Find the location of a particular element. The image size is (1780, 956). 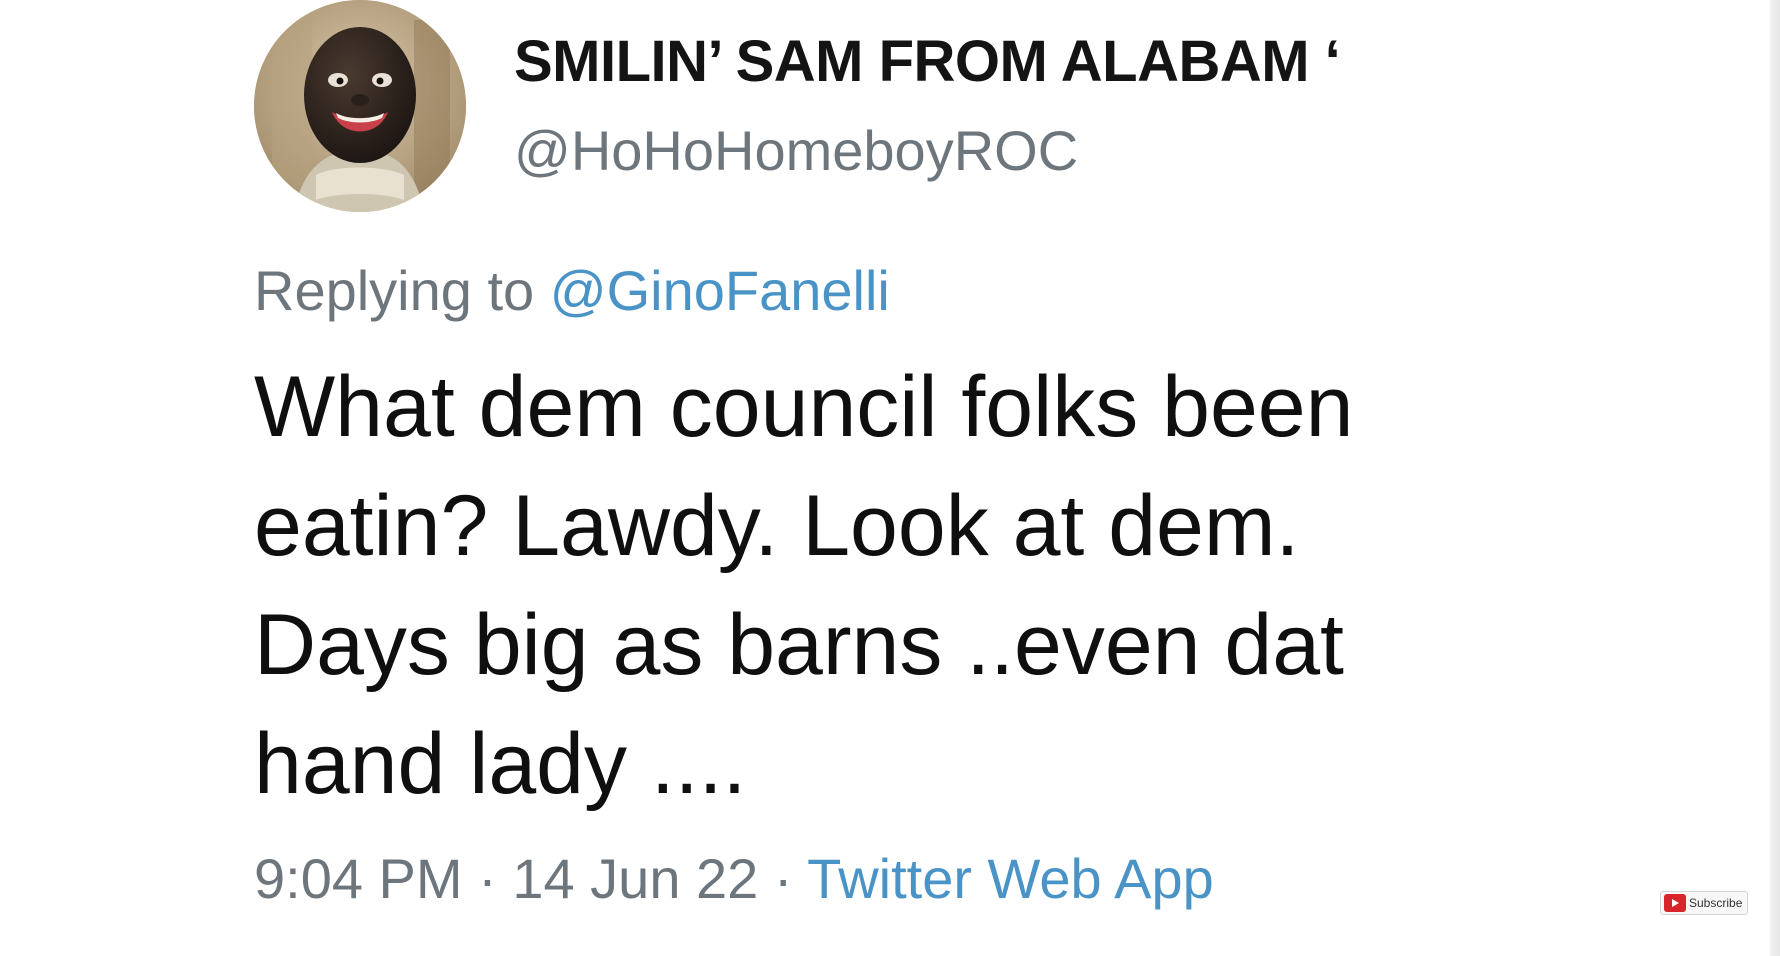

avatar is located at coordinates (360, 106).